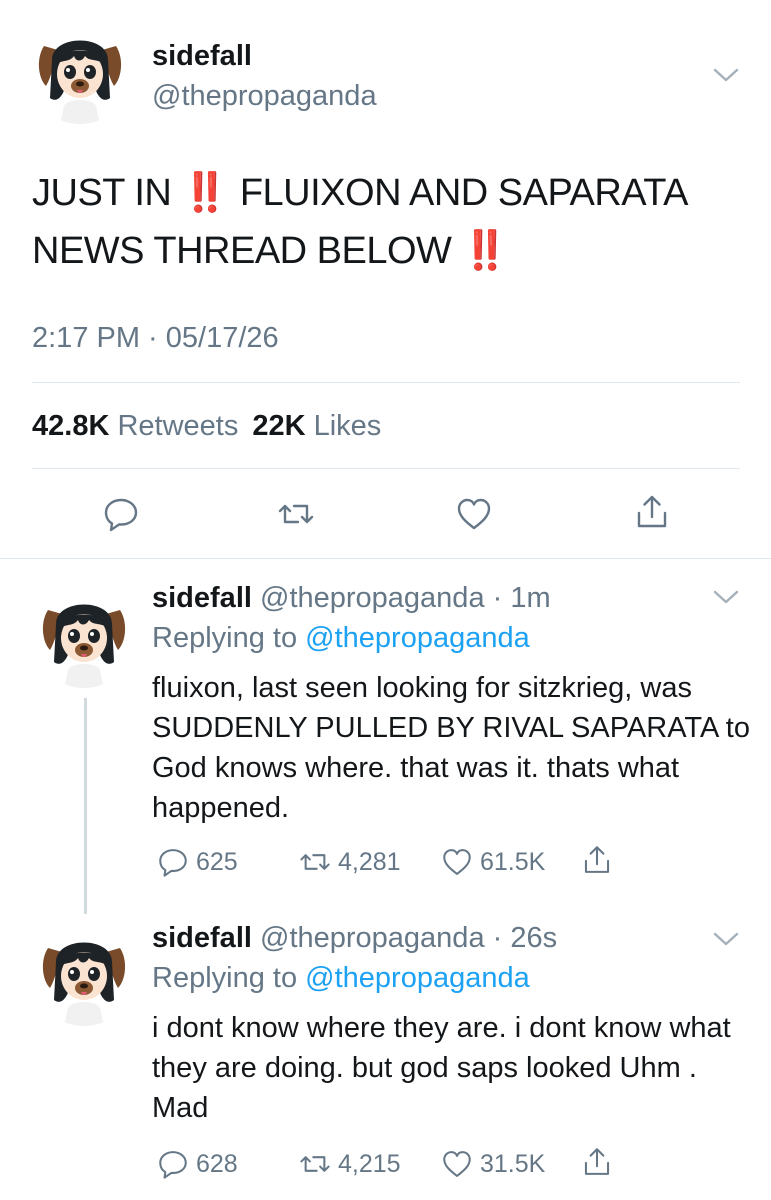  What do you see at coordinates (369, 1163) in the screenshot?
I see `retweet-count: 4,215` at bounding box center [369, 1163].